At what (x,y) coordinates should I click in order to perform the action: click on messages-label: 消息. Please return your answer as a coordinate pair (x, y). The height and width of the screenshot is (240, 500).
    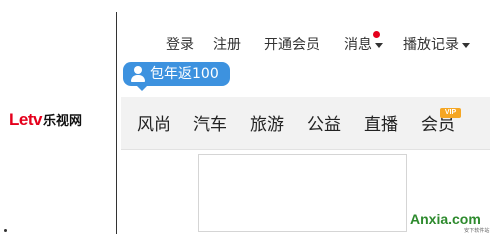
    Looking at the image, I should click on (358, 45).